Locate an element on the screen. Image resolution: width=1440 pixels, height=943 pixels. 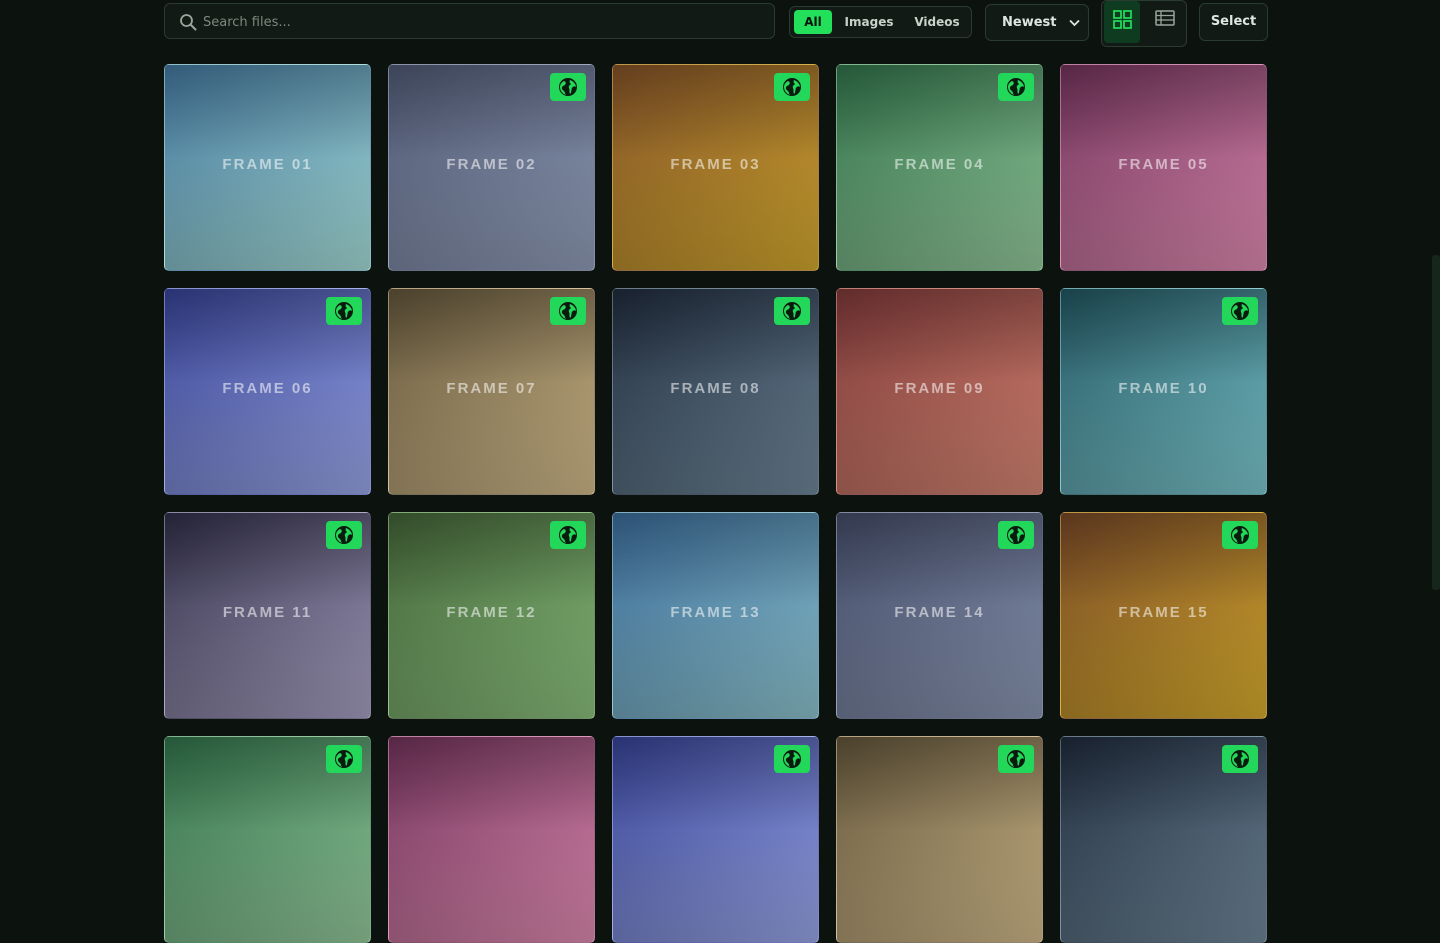
type-filter: All Images Videos is located at coordinates (880, 22).